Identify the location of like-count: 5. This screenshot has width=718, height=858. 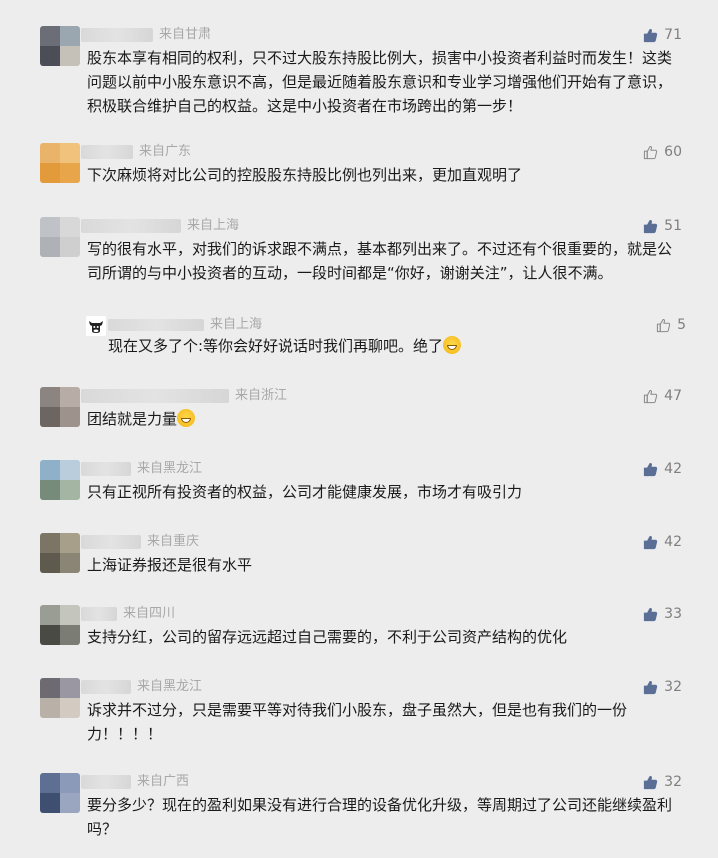
(681, 325).